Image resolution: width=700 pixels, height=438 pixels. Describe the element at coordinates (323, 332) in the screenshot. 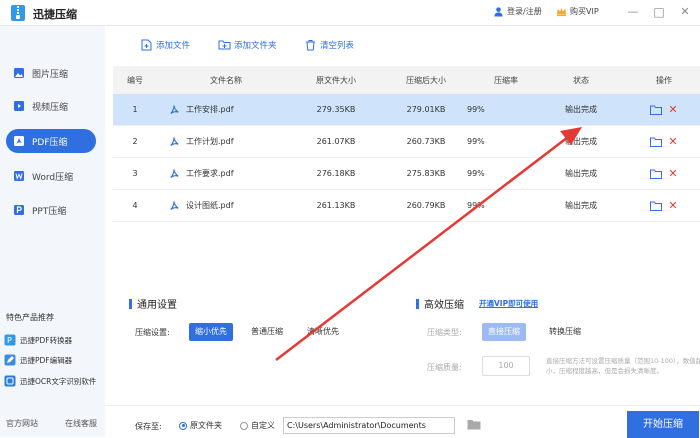

I see `option-clarity: 清晰优先` at that location.